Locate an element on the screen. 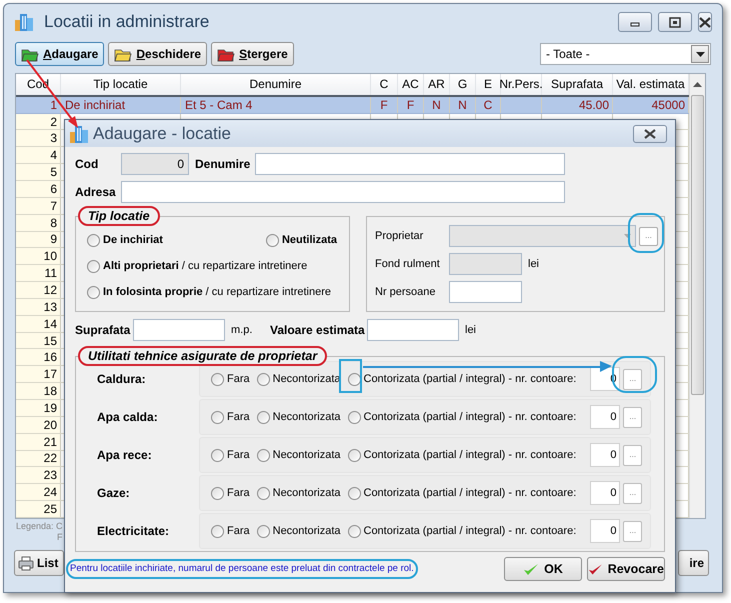 This screenshot has height=603, width=731. table-cell: 7 is located at coordinates (38, 206).